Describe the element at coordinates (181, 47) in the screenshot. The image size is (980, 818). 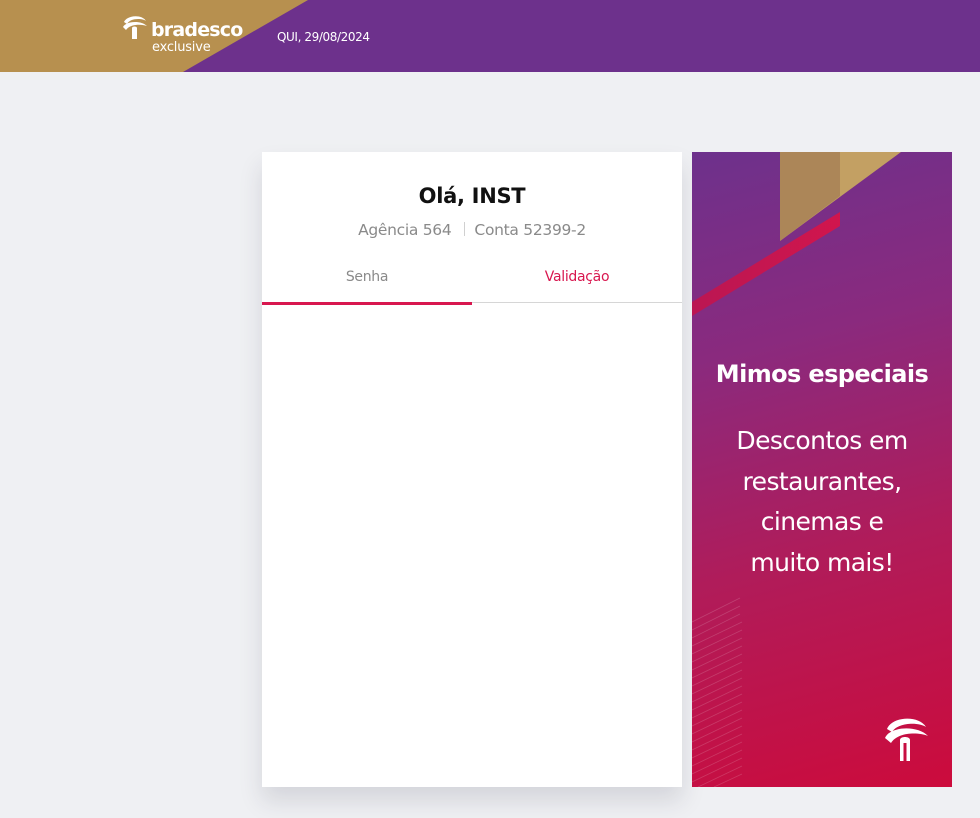
I see `logo-sub-text: exclusive` at that location.